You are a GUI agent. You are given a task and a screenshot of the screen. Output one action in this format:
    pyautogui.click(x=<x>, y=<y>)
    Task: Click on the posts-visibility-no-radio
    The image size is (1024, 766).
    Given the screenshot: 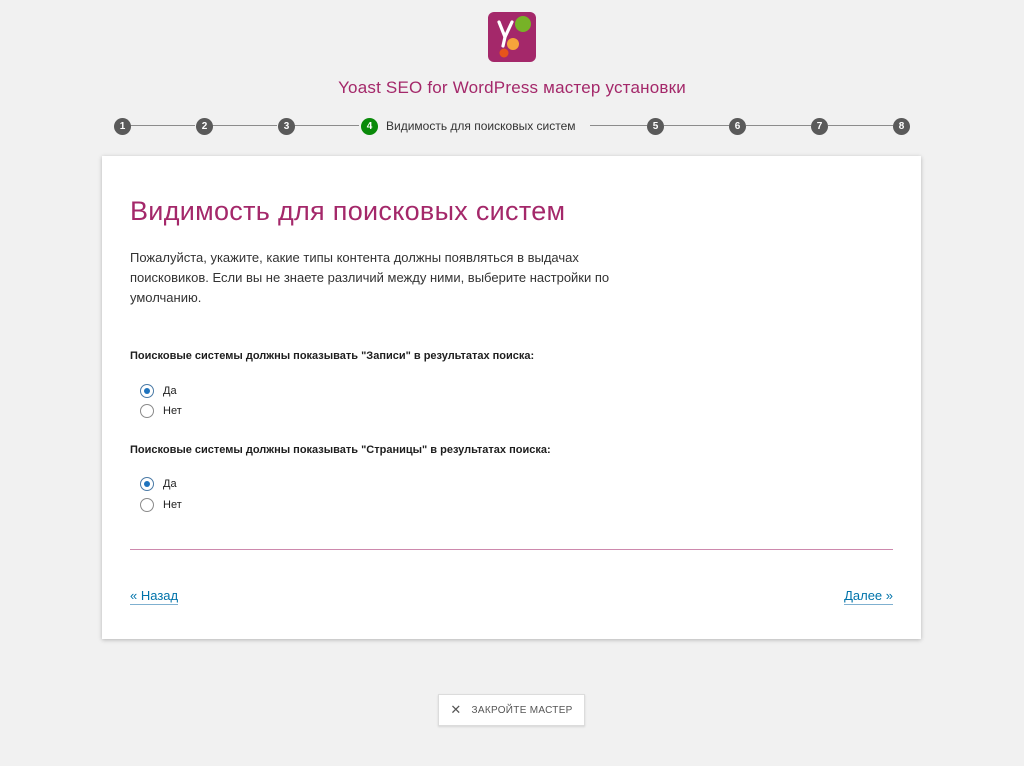 What is the action you would take?
    pyautogui.click(x=147, y=411)
    